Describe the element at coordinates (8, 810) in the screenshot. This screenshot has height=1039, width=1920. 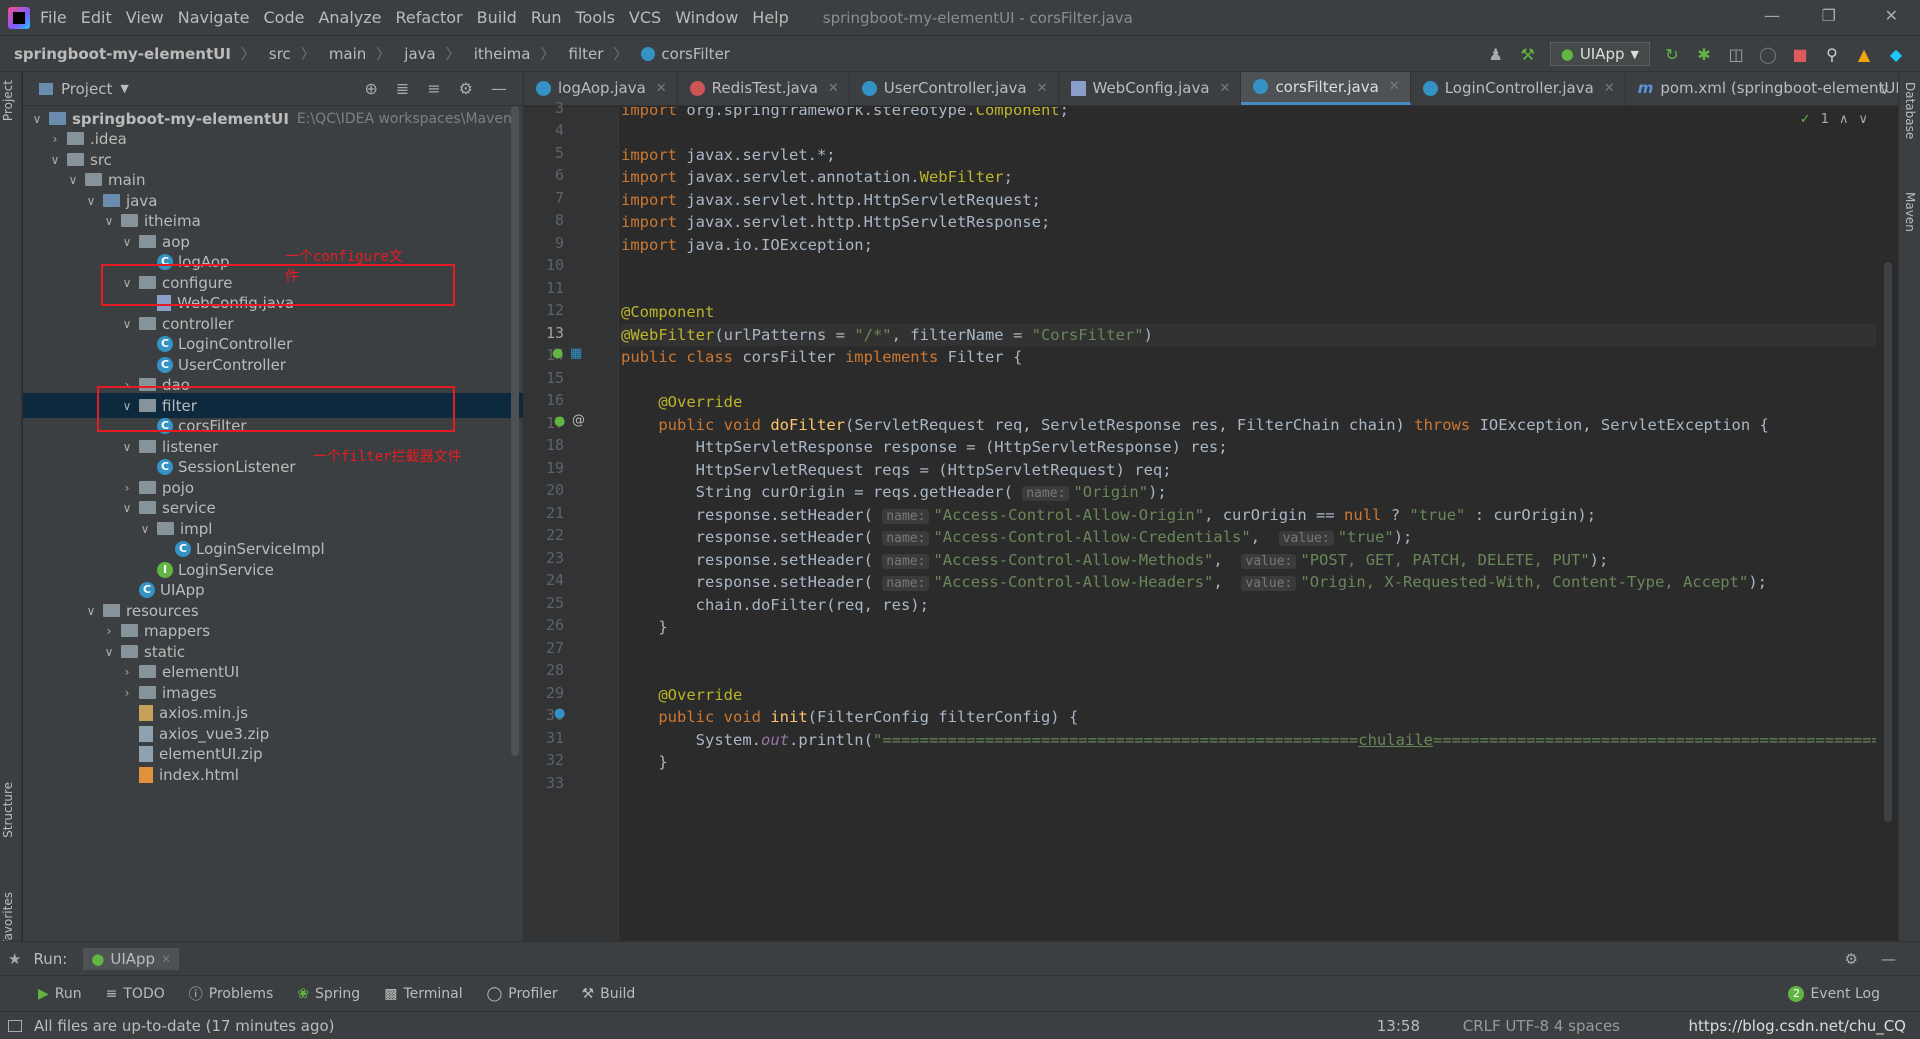
I see `structure-side-tab: Structure` at that location.